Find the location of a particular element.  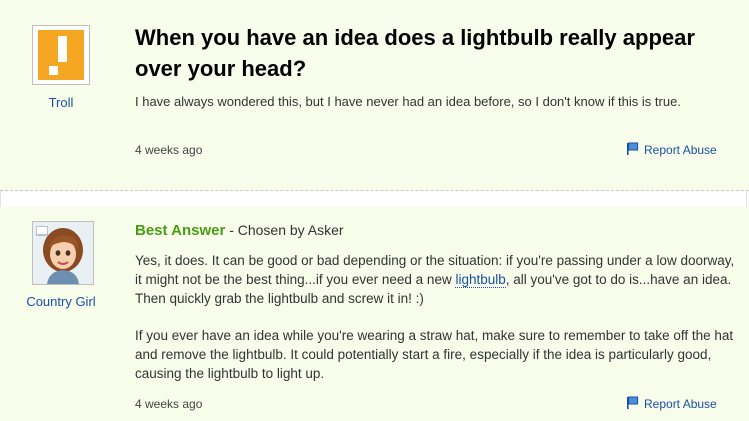

answer-timestamp: 4 weeks ago is located at coordinates (169, 404).